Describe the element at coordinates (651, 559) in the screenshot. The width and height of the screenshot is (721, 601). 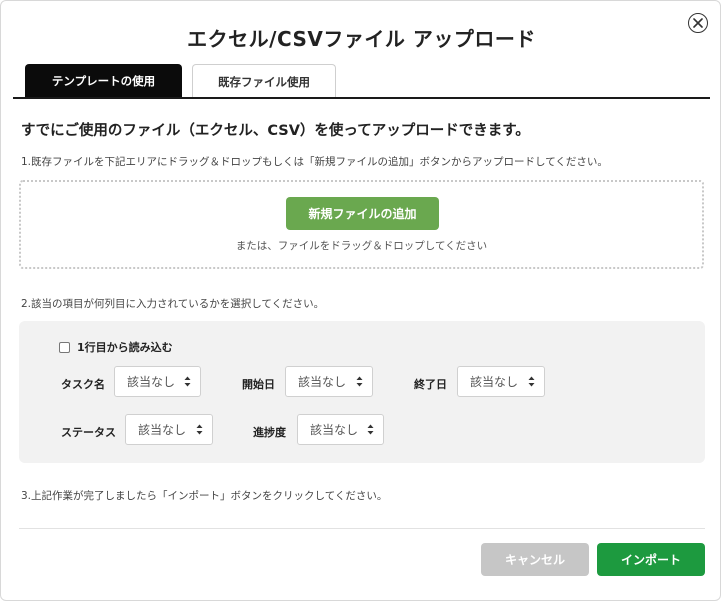
I see `import-button: インポート` at that location.